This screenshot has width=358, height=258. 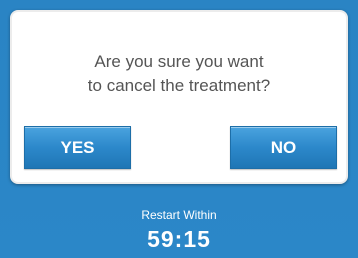 I want to click on dialog-message-line-2: to cancel the treatment?, so click(x=179, y=85).